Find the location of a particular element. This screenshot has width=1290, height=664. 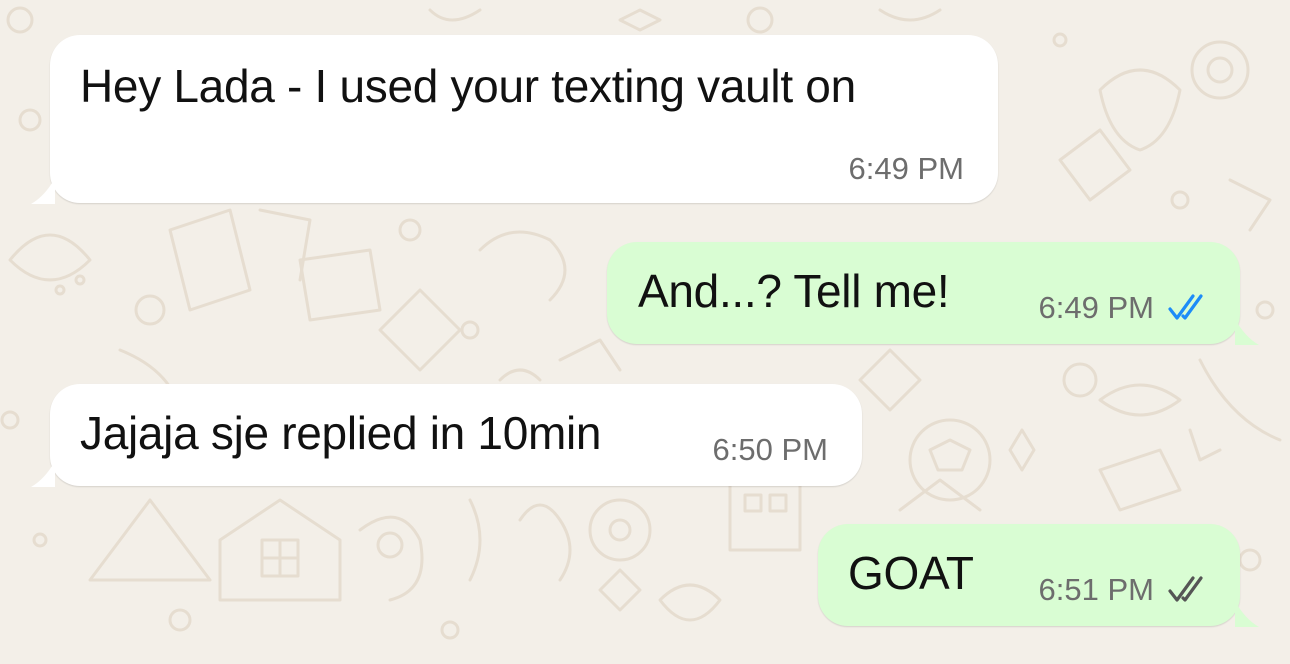

message-bubble-outgoing: And...? Tell me! 6:49 PM is located at coordinates (933, 293).